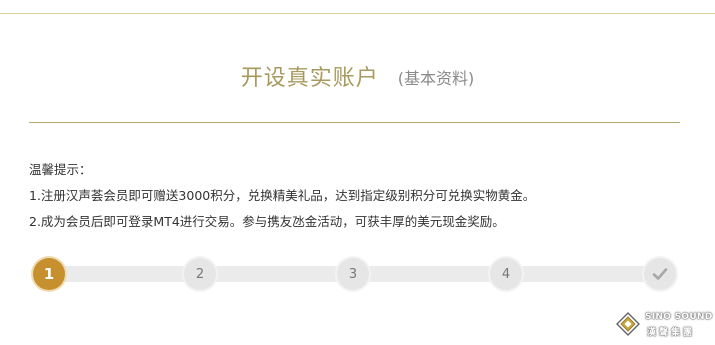  I want to click on notice-line: 2.成为会员后即可登录MT4进行交易。参与携友氹金活动，可获丰厚的美元现金奖励。, so click(267, 221).